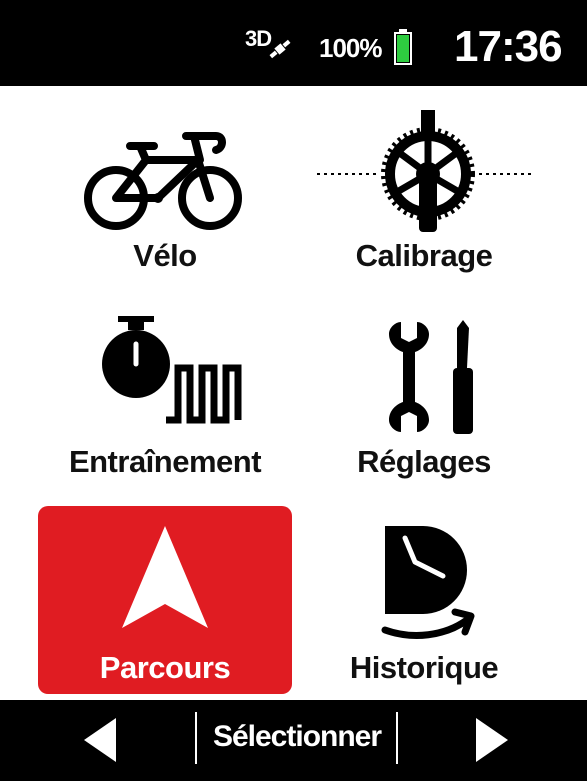 The image size is (587, 781). Describe the element at coordinates (403, 47) in the screenshot. I see `battery-icon` at that location.